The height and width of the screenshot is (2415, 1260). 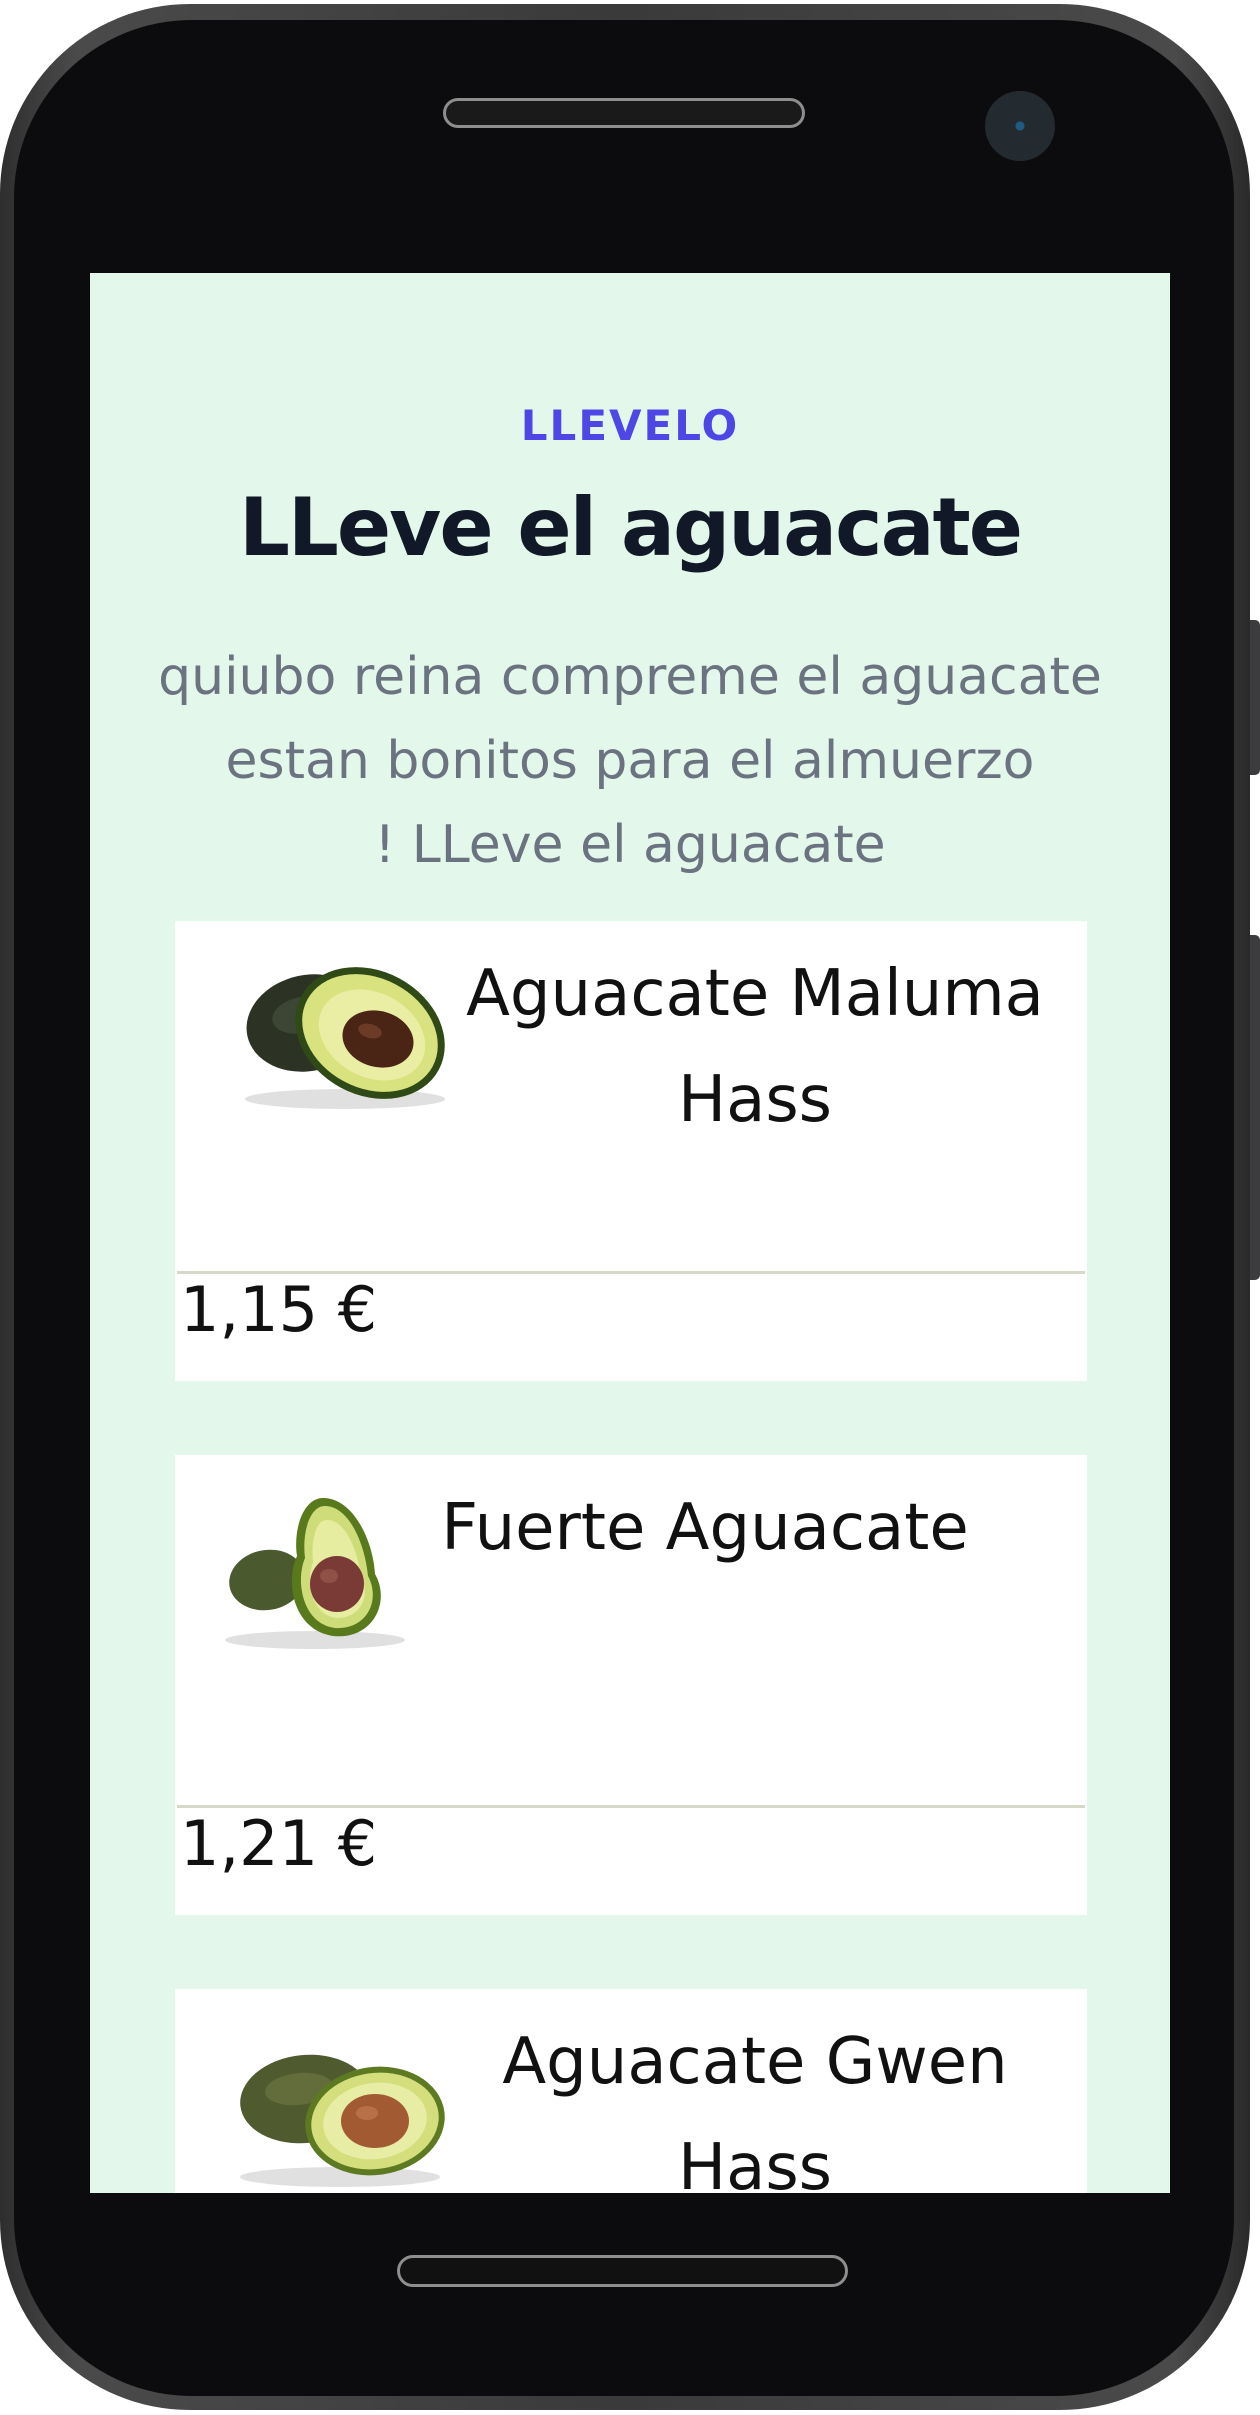 What do you see at coordinates (342, 2120) in the screenshot?
I see `avocado-gwen-image` at bounding box center [342, 2120].